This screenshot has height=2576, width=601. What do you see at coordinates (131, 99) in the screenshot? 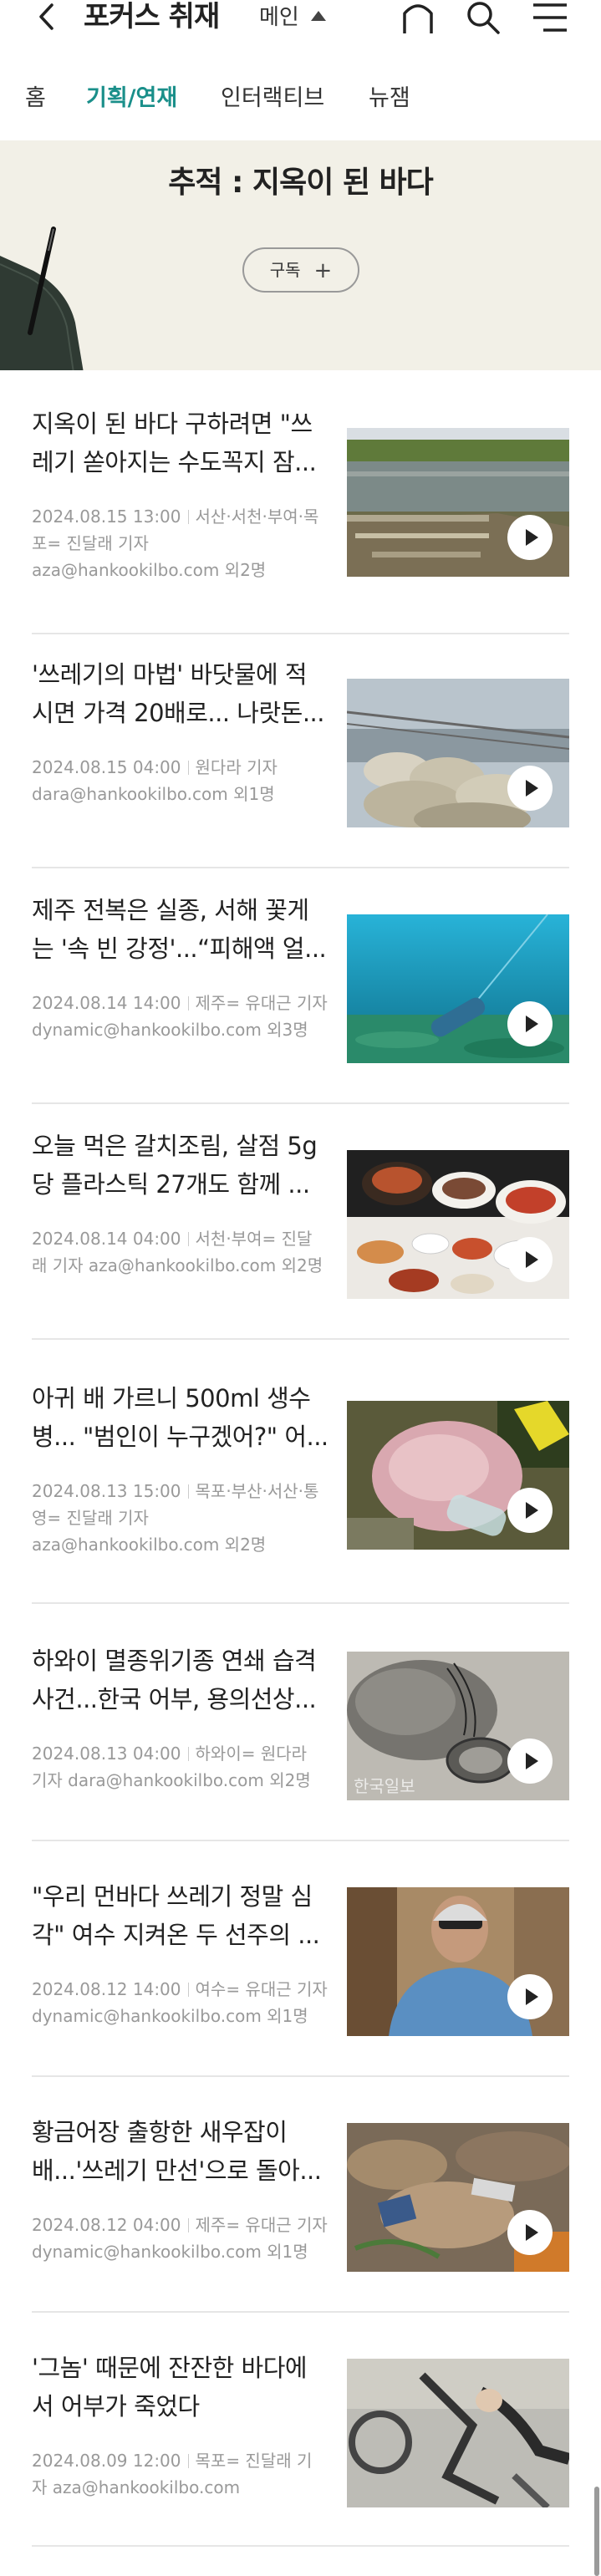
I see `tab-series: 기획/연재` at bounding box center [131, 99].